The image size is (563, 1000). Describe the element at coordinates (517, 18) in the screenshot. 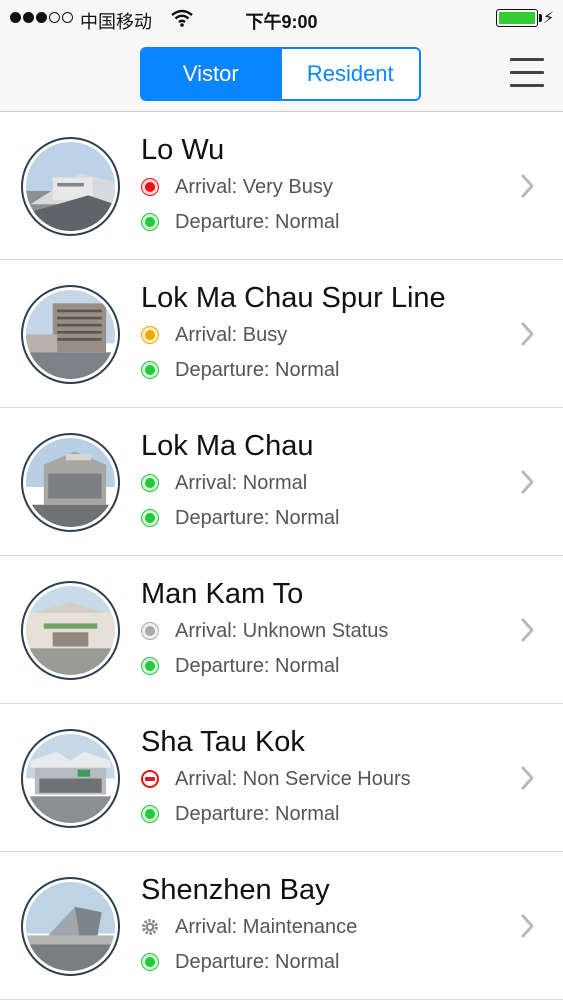

I see `battery-icon` at that location.